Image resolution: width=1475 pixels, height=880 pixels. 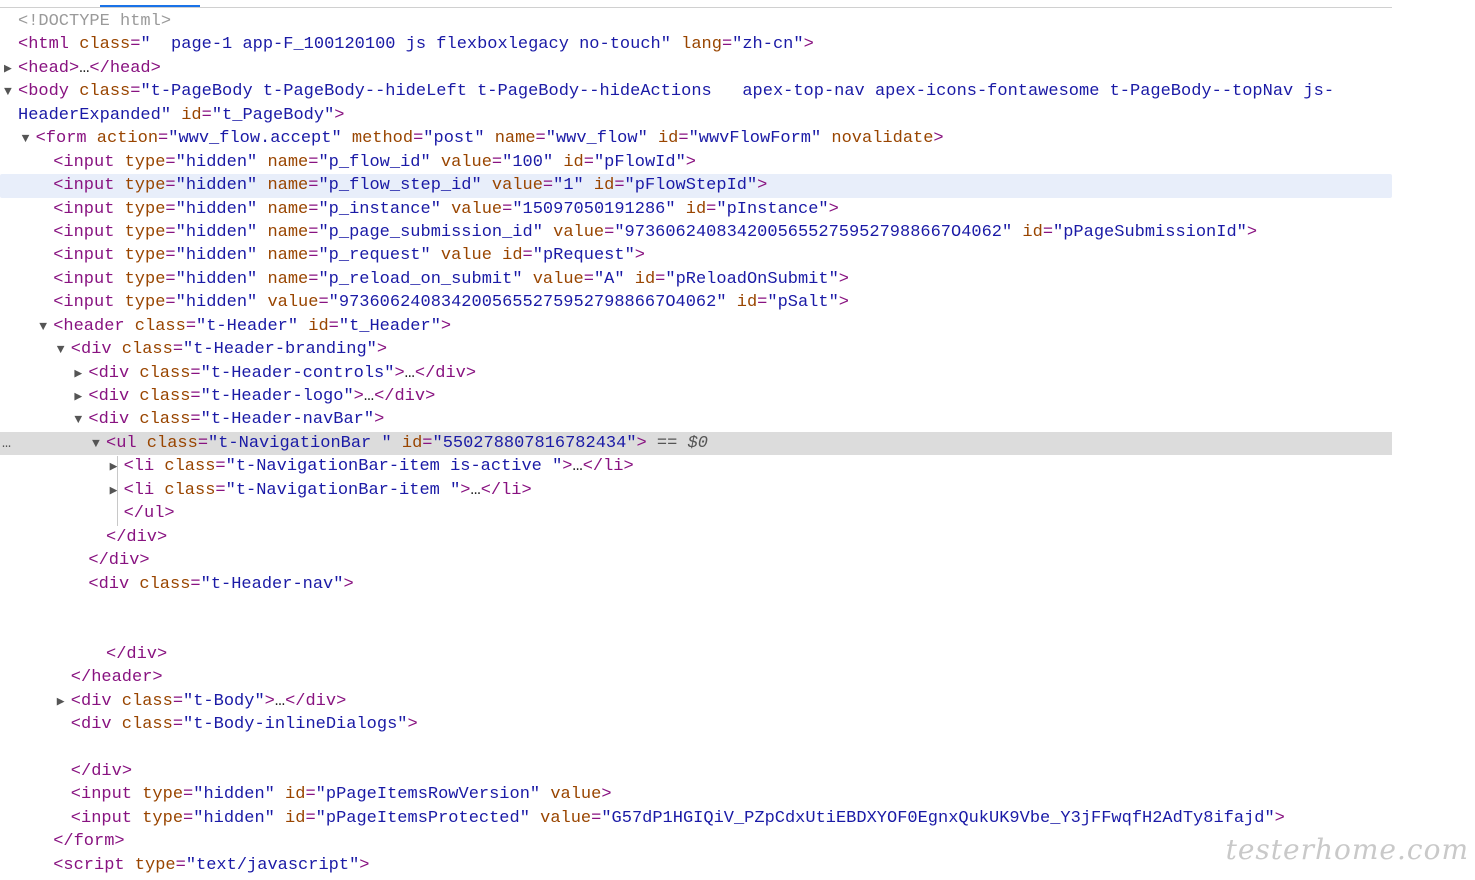 I want to click on code-token: A, so click(x=609, y=279).